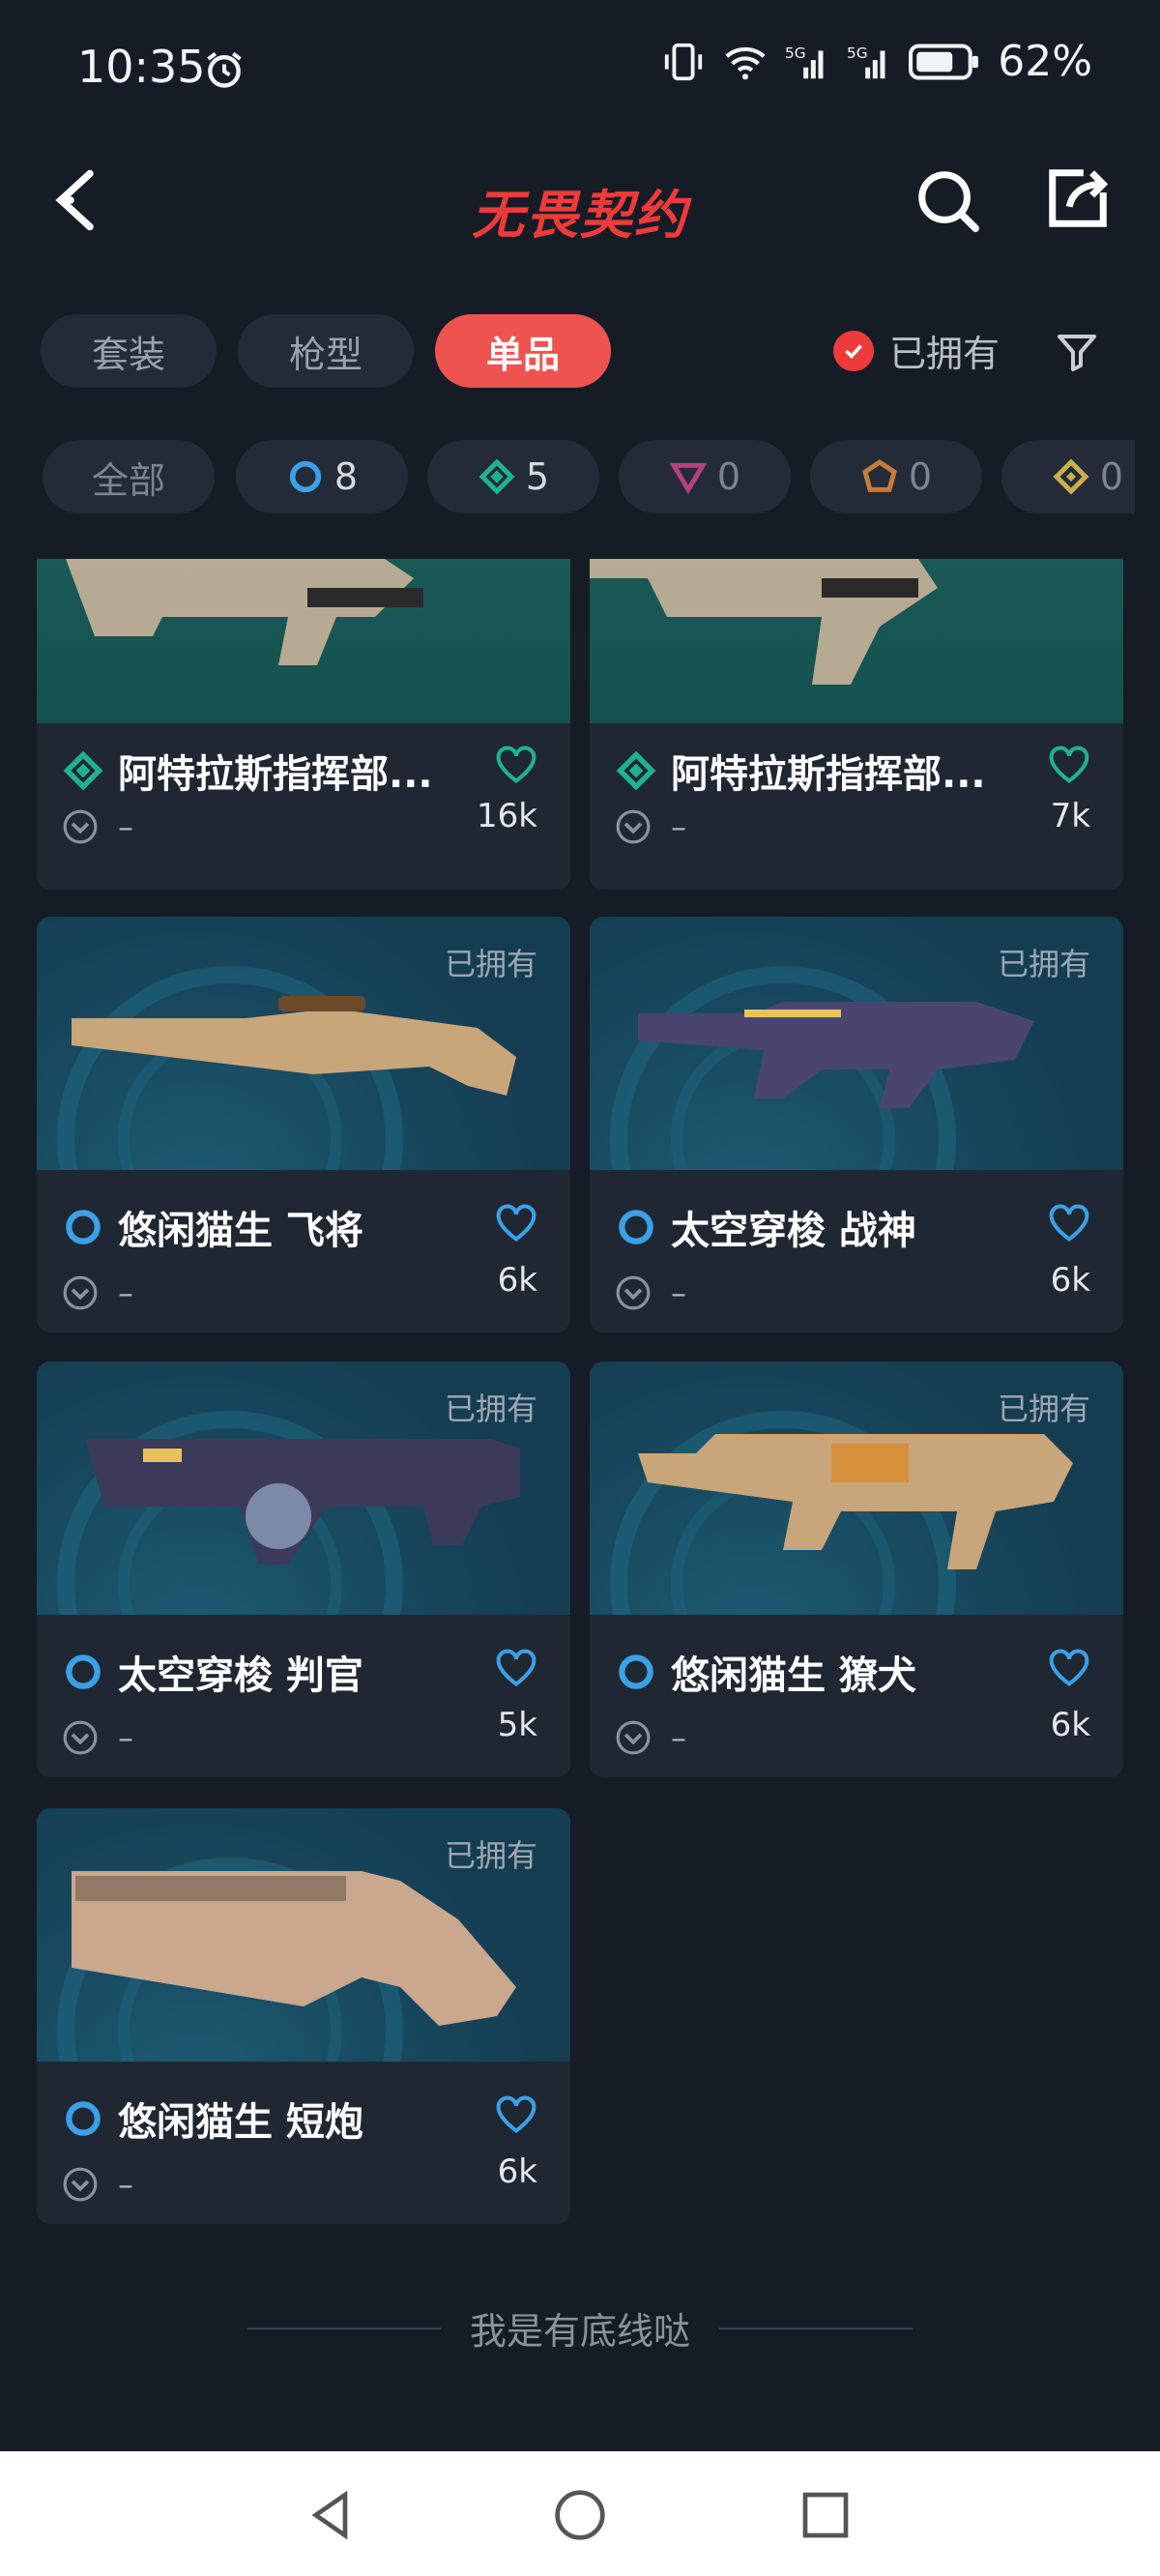 The height and width of the screenshot is (2576, 1160). What do you see at coordinates (225, 69) in the screenshot?
I see `alarm-icon` at bounding box center [225, 69].